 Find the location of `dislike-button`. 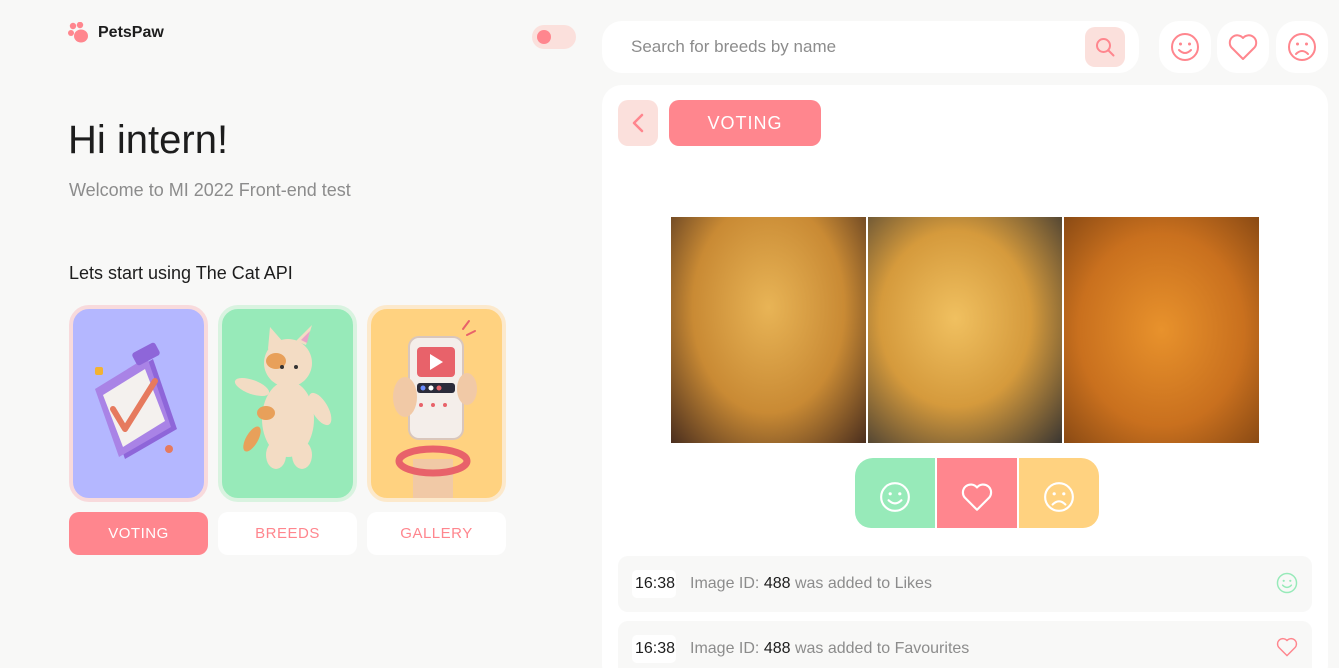

dislike-button is located at coordinates (1059, 493).